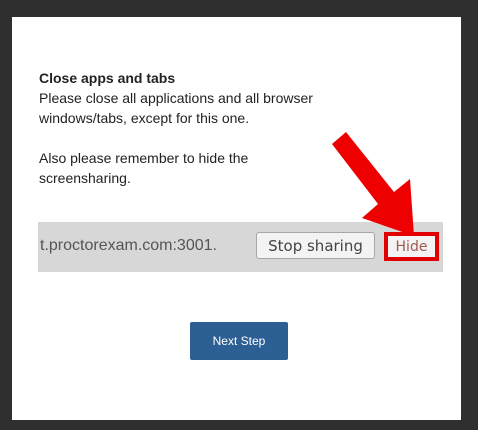 Image resolution: width=478 pixels, height=430 pixels. I want to click on next-step-button: Next Step, so click(239, 341).